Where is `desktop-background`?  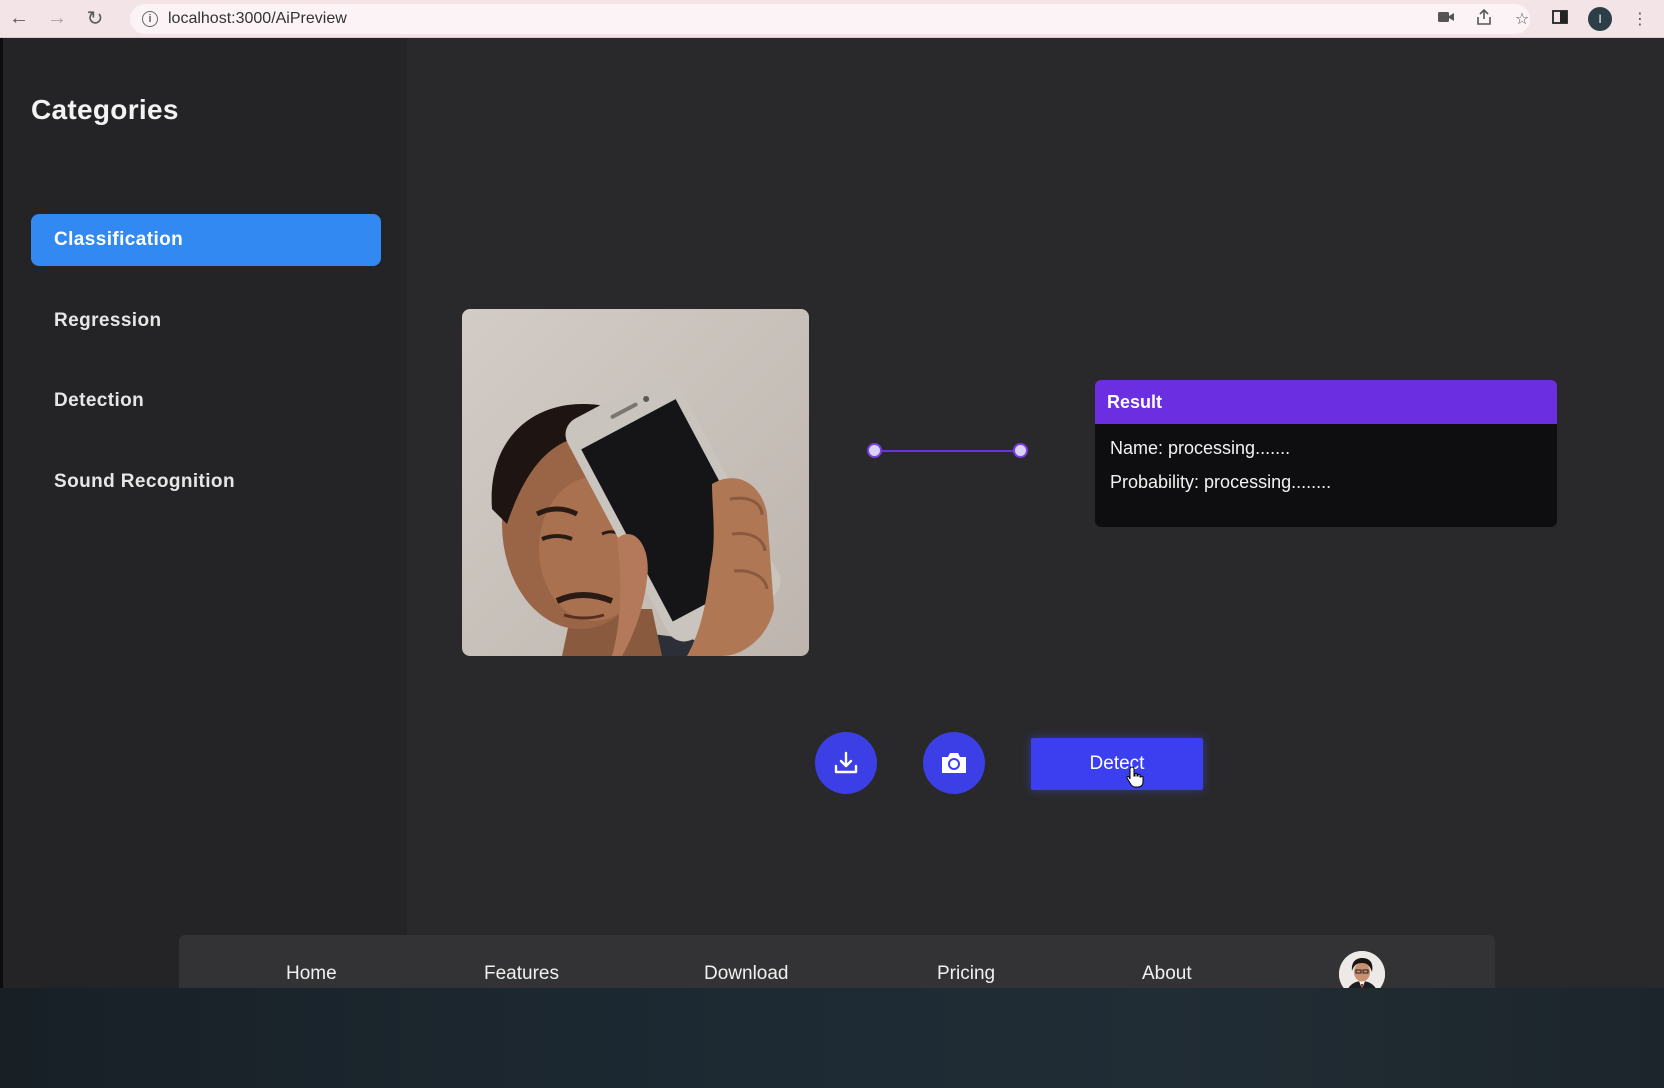 desktop-background is located at coordinates (832, 1038).